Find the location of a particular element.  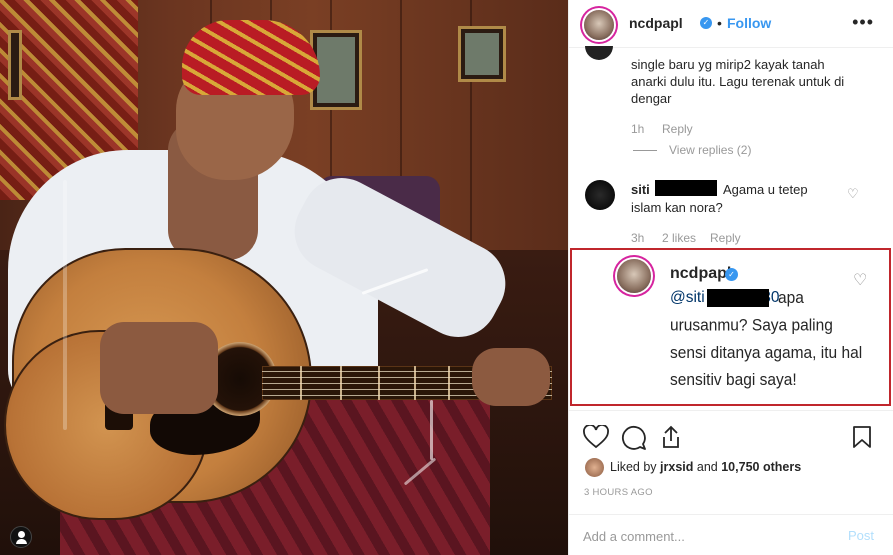

post-header: ncdpapl ✓ • Follow ••• is located at coordinates (731, 24).